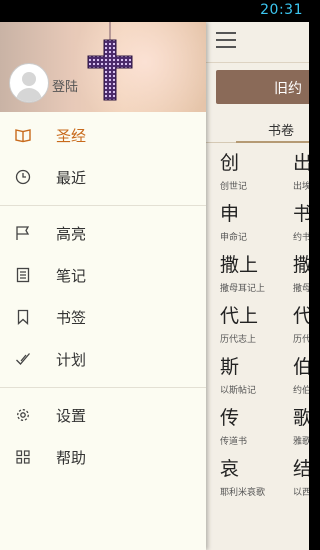 Image resolution: width=320 pixels, height=550 pixels. I want to click on menu-item-label: 圣经, so click(71, 136).